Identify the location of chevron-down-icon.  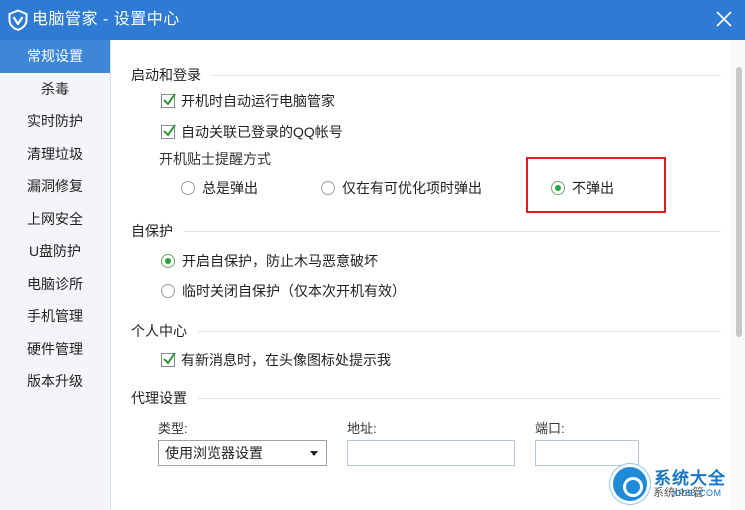
(314, 453).